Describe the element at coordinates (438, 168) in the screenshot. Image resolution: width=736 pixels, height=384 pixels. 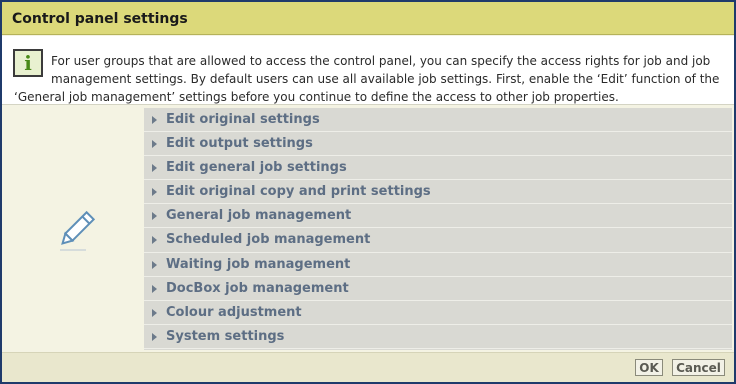
I see `settings-list-item: Edit general job settings` at that location.